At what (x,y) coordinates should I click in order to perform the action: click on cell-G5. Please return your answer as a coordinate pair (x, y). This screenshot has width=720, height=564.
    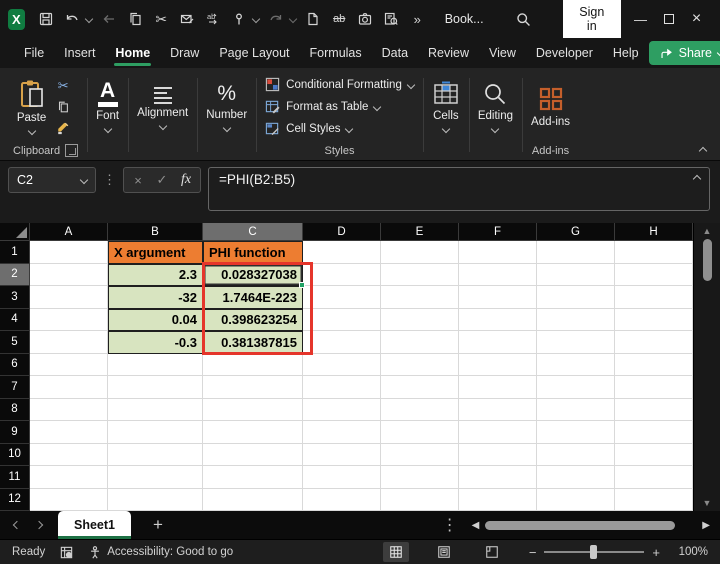
    Looking at the image, I should click on (576, 342).